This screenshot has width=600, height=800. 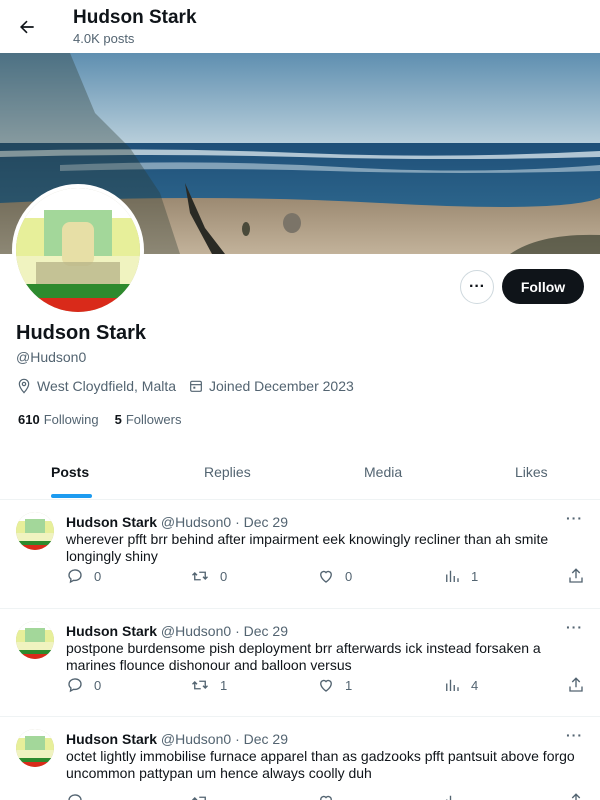 What do you see at coordinates (71, 496) in the screenshot?
I see `tab-active-indicator` at bounding box center [71, 496].